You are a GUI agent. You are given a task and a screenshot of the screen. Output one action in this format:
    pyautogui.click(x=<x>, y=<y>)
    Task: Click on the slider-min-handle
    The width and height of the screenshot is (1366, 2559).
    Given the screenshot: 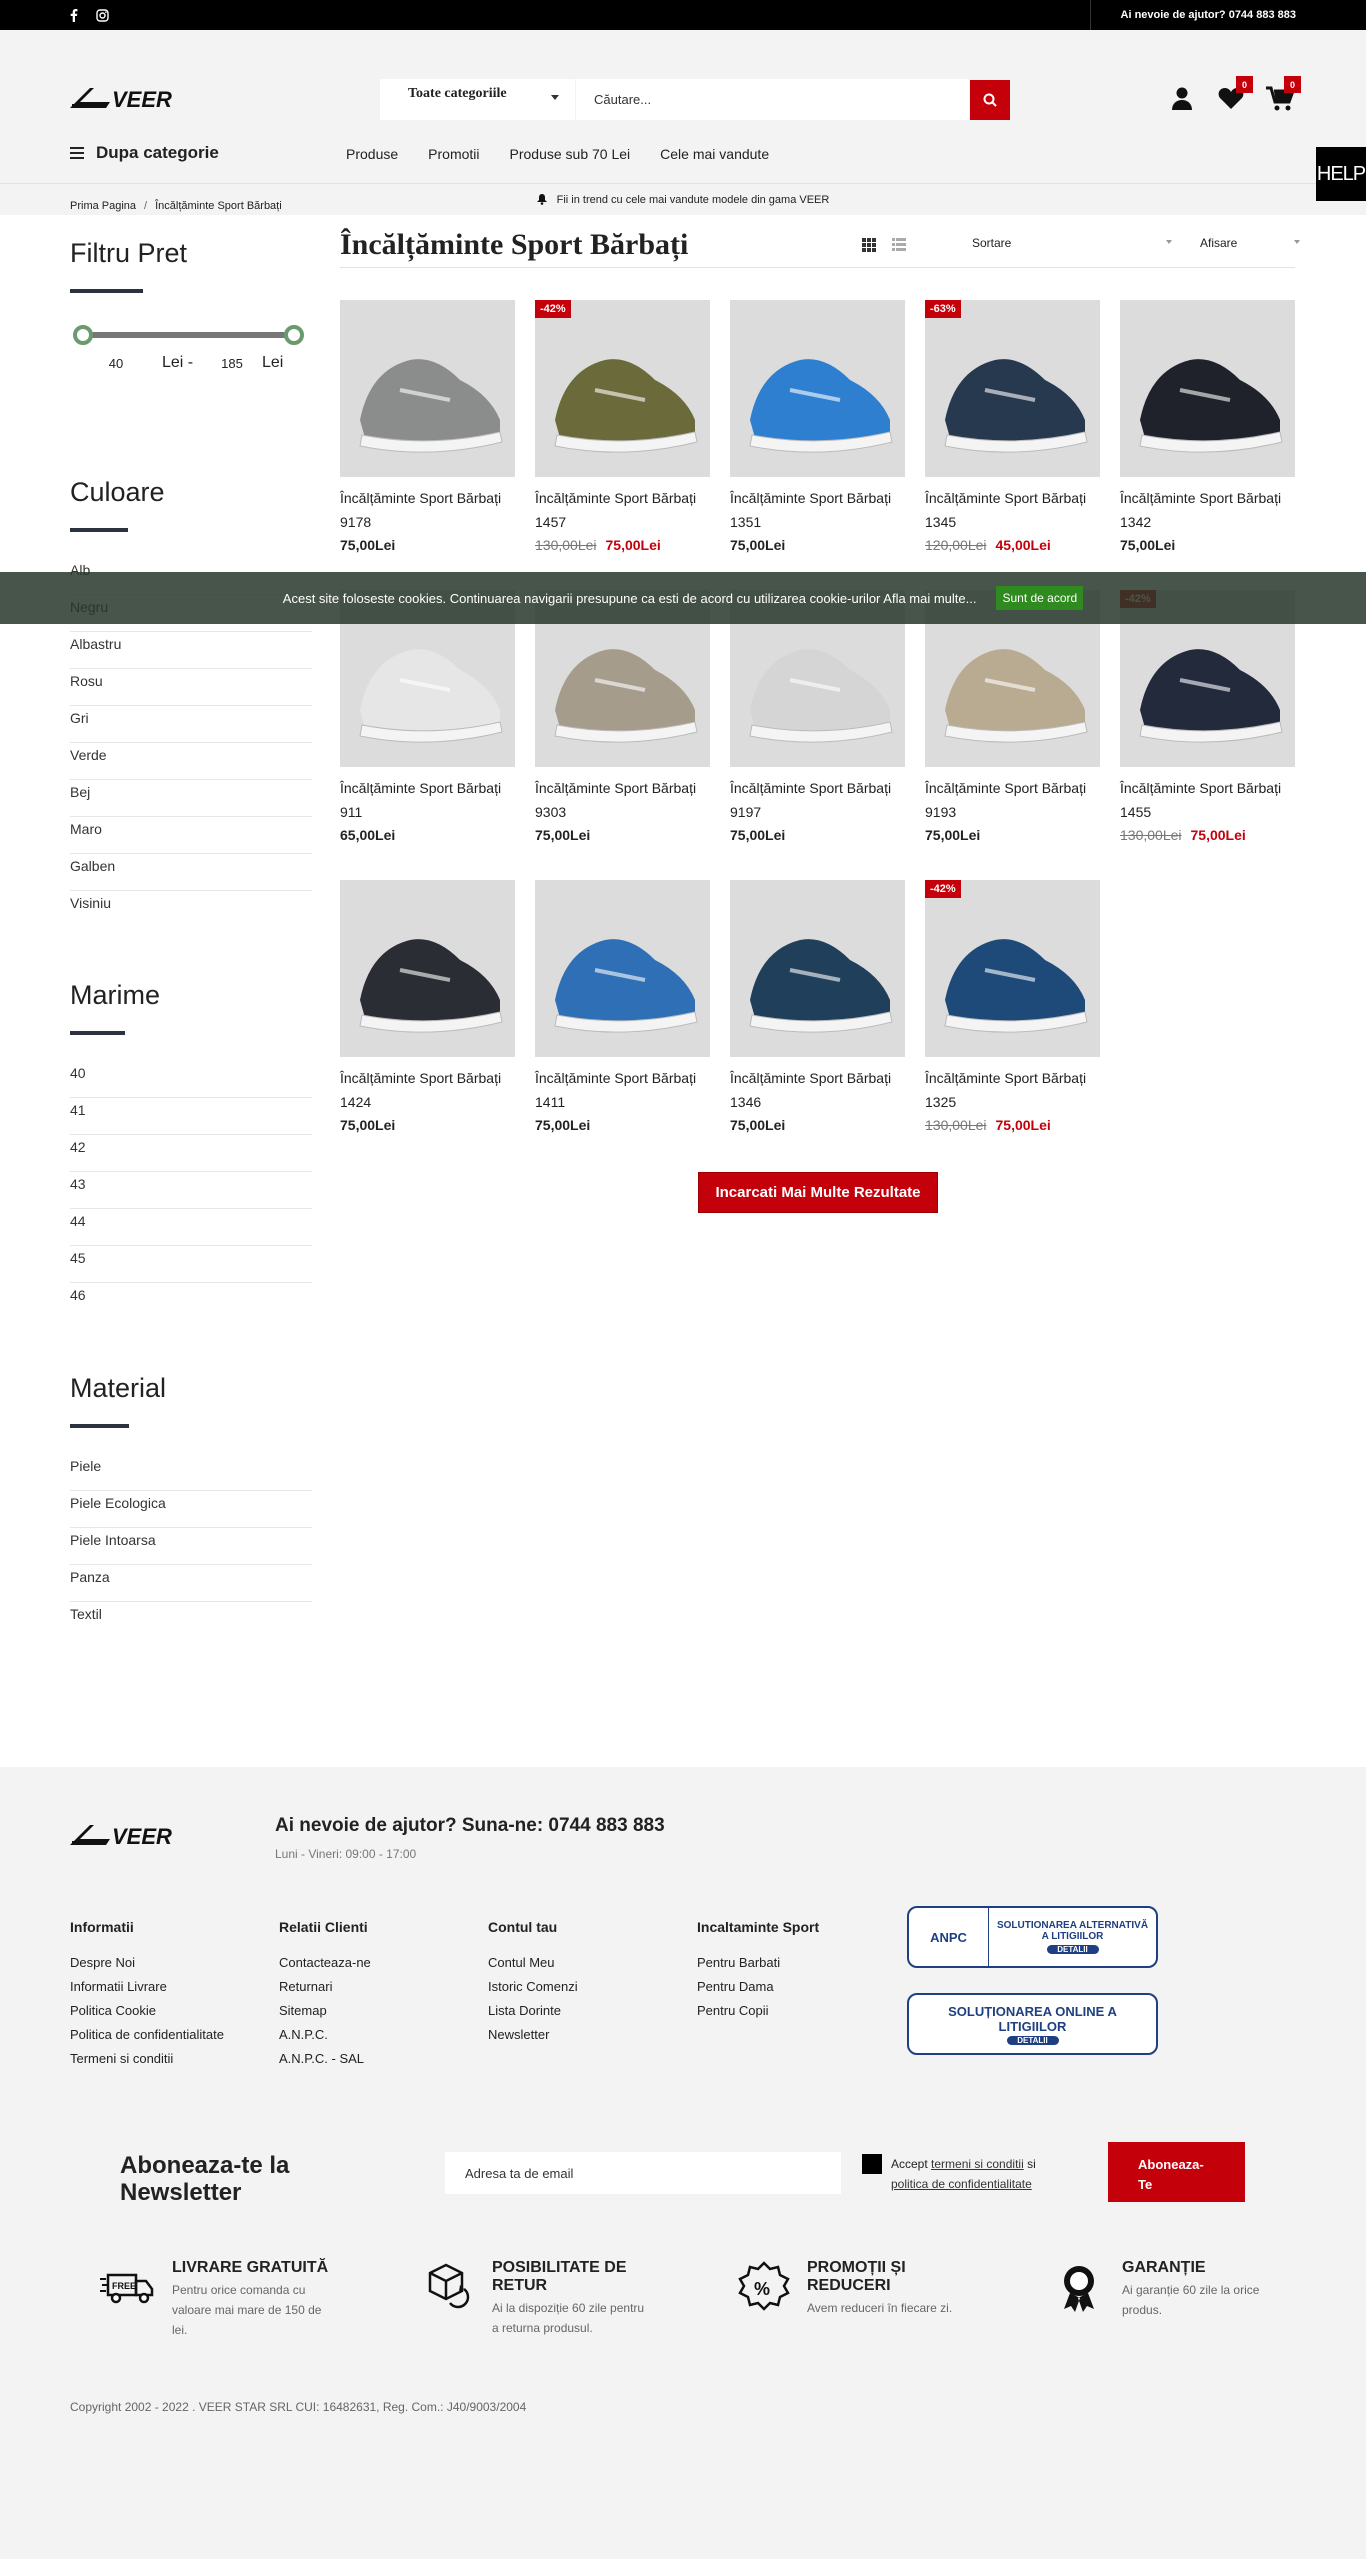 What is the action you would take?
    pyautogui.click(x=83, y=335)
    